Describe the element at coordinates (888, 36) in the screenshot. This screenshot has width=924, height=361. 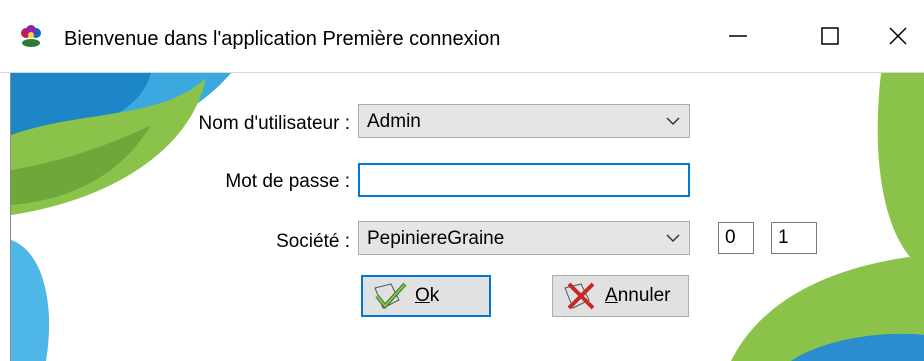
I see `close-button` at that location.